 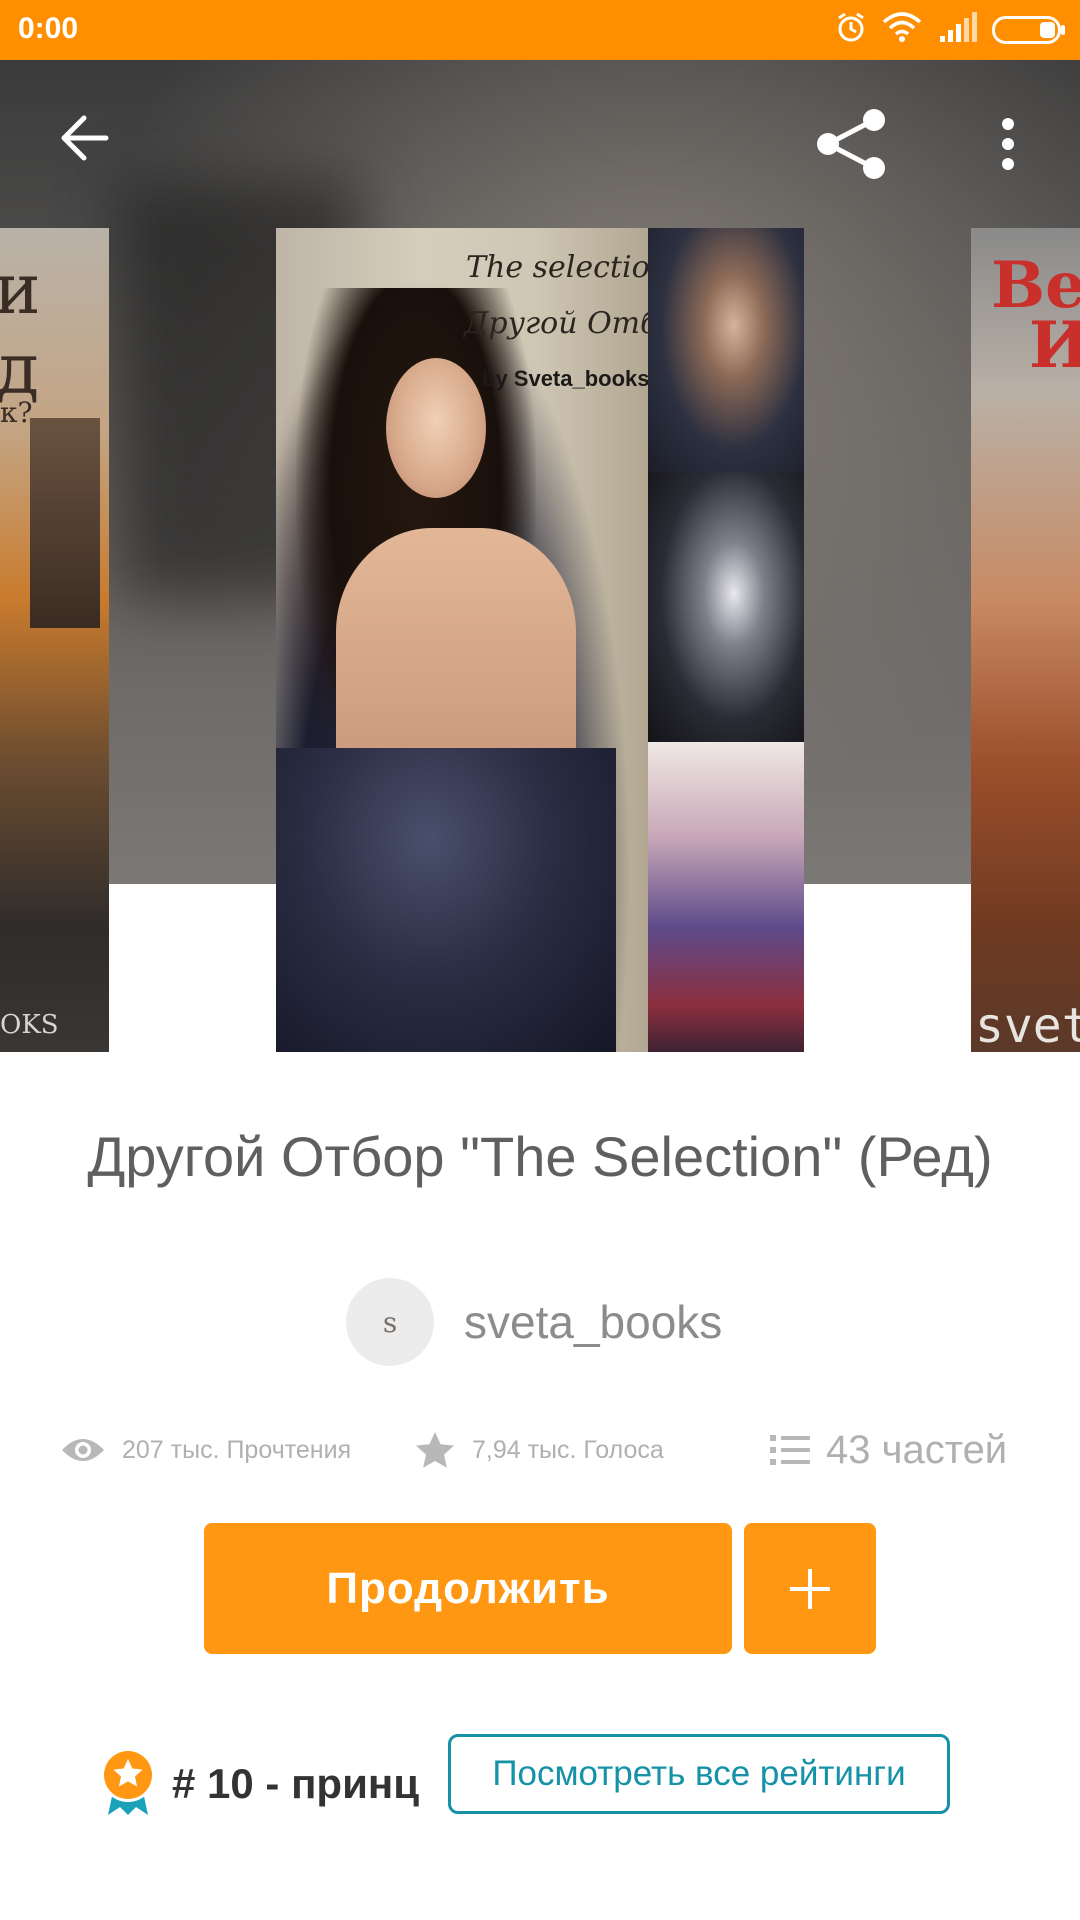 I want to click on cover-previous-title-1: и, so click(x=20, y=289).